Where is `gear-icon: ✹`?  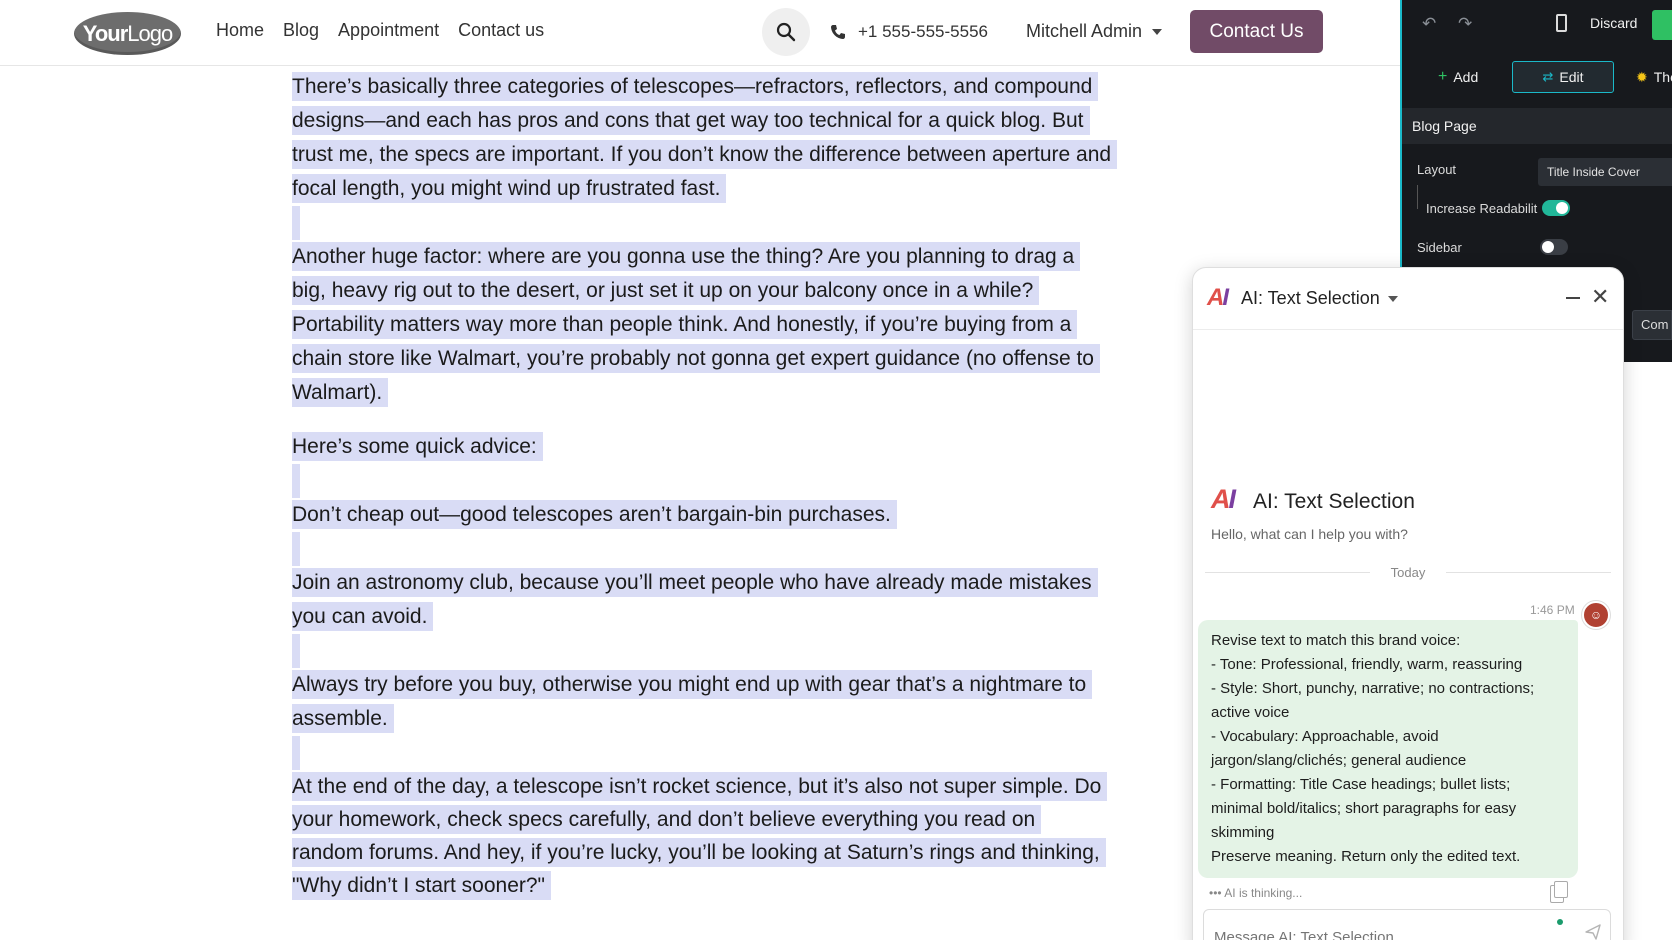
gear-icon: ✹ is located at coordinates (1642, 76).